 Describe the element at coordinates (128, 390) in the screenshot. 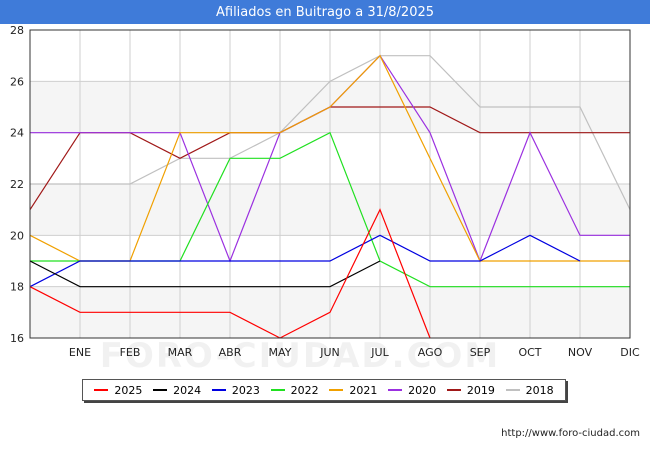

I see `legend-label: 2025` at that location.